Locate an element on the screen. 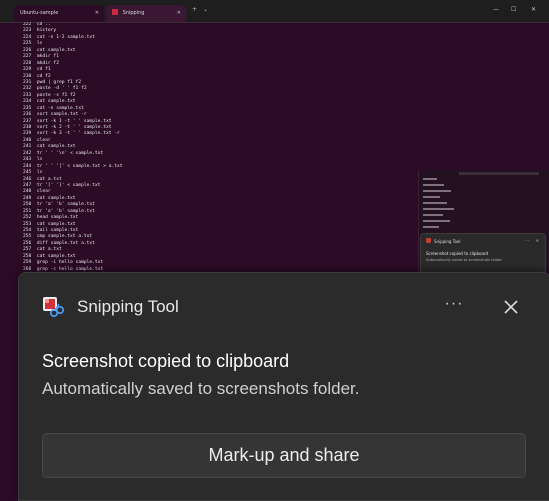 Image resolution: width=549 pixels, height=501 pixels. tab-dropdown-button: ⌄ is located at coordinates (205, 9).